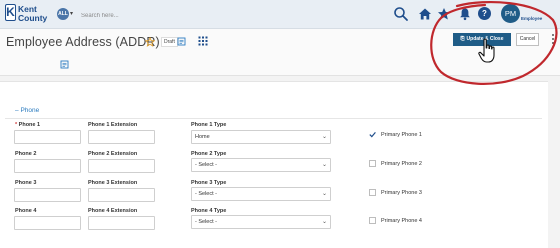 The height and width of the screenshot is (248, 560). I want to click on cancel-button: Cancel, so click(527, 39).